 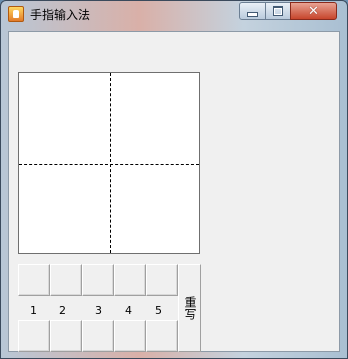 I want to click on candidate-number-2: 2, so click(x=62, y=310).